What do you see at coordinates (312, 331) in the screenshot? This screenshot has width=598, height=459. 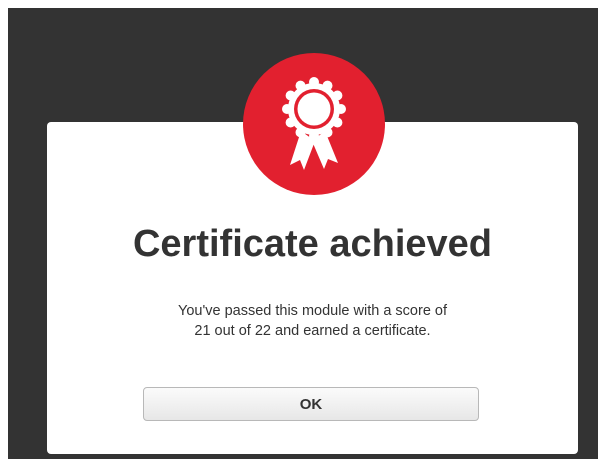 I see `dialog-message-line: 21 out of 22 and earned a certificate.` at bounding box center [312, 331].